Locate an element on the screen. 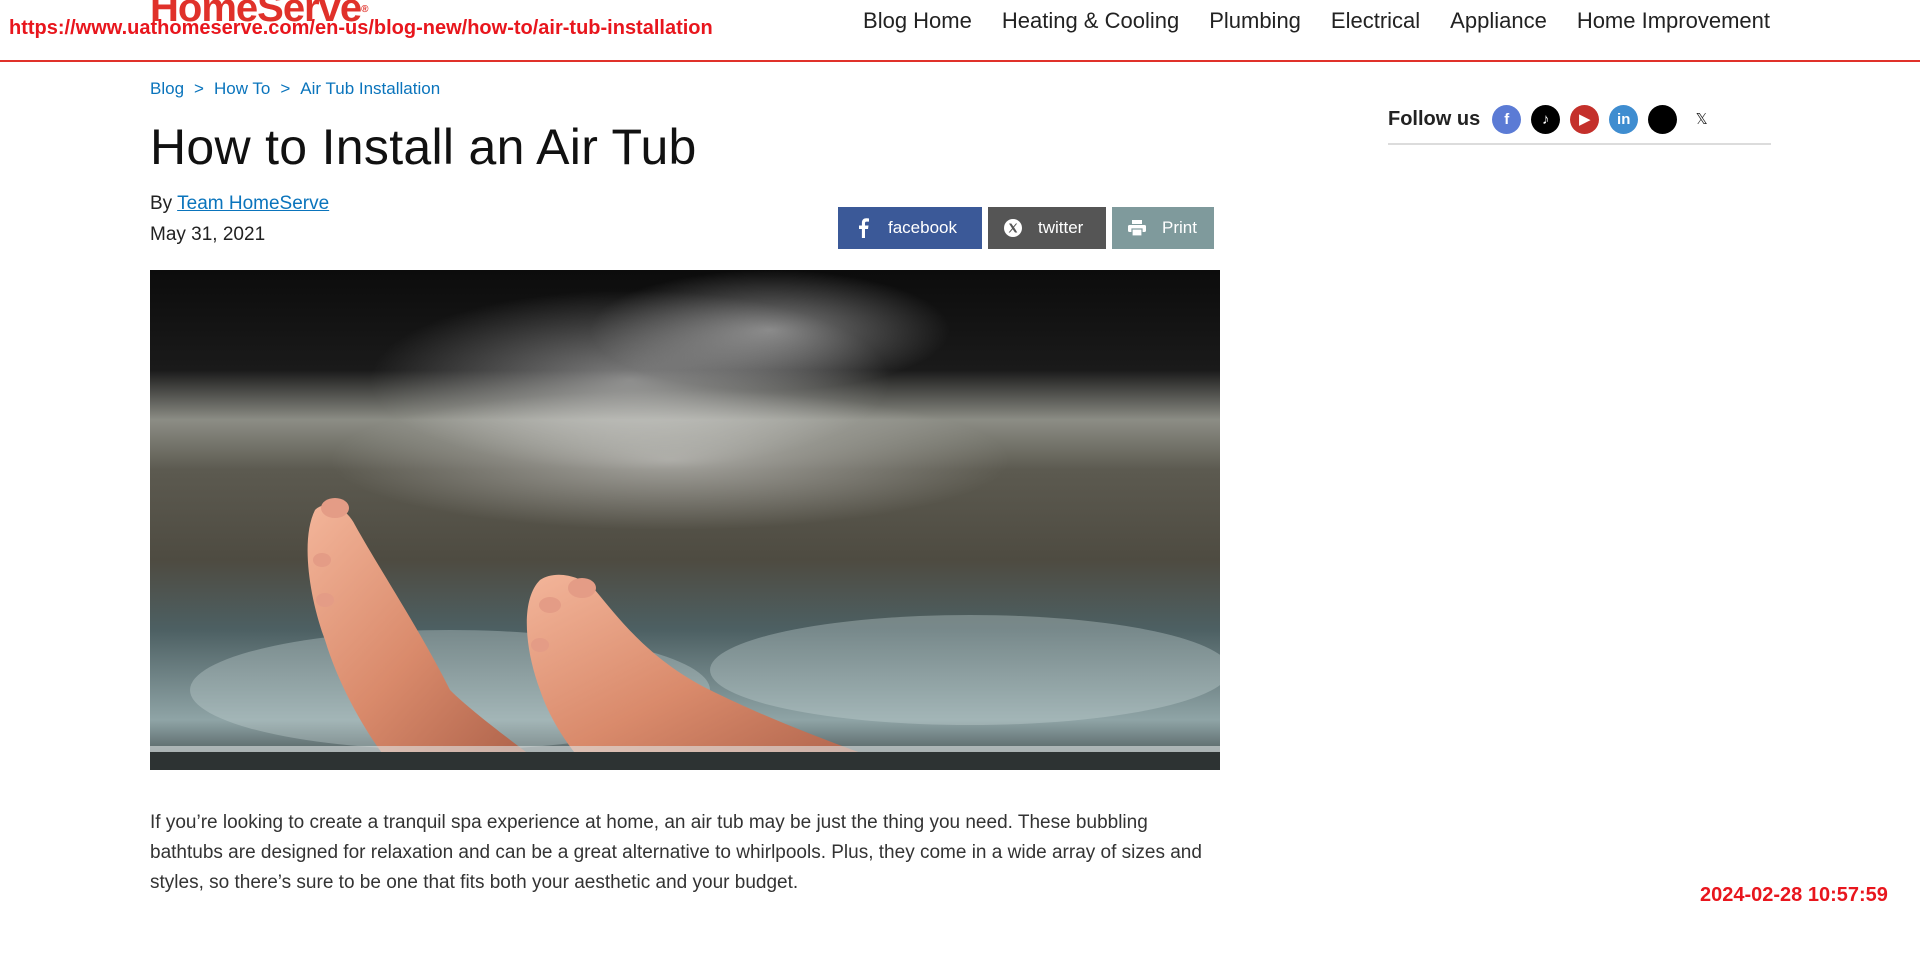 The height and width of the screenshot is (963, 1920). threads-icon is located at coordinates (1663, 119).